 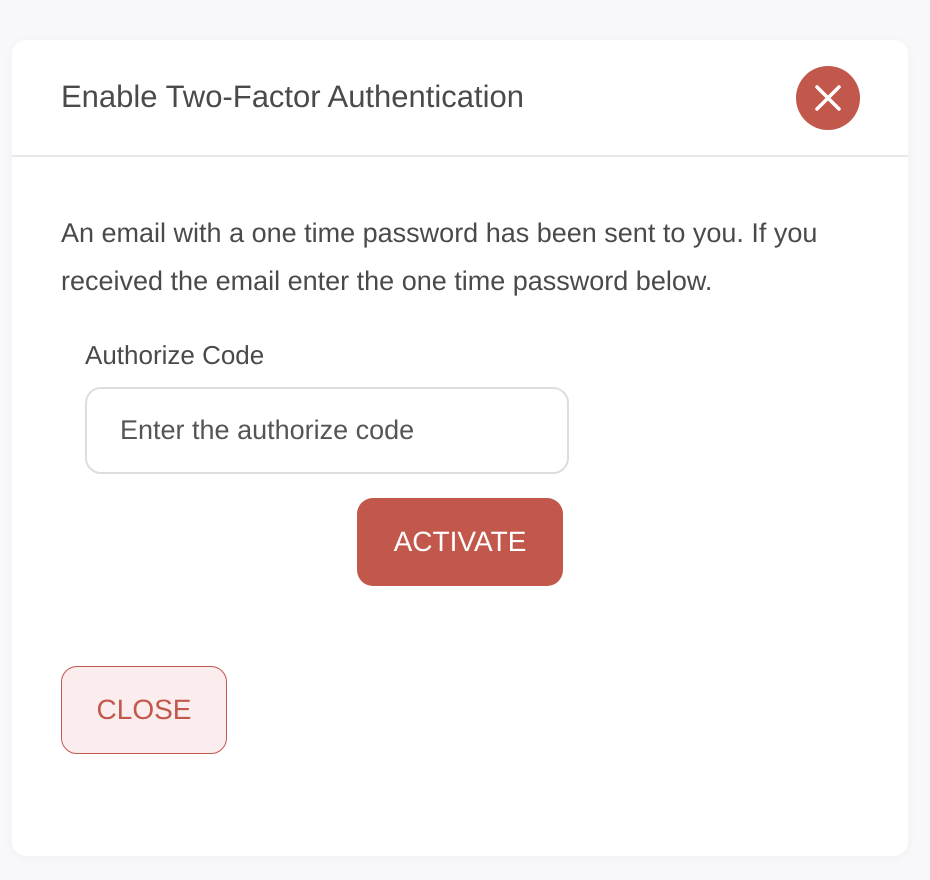 I want to click on field-label: Authorize Code, so click(x=175, y=355).